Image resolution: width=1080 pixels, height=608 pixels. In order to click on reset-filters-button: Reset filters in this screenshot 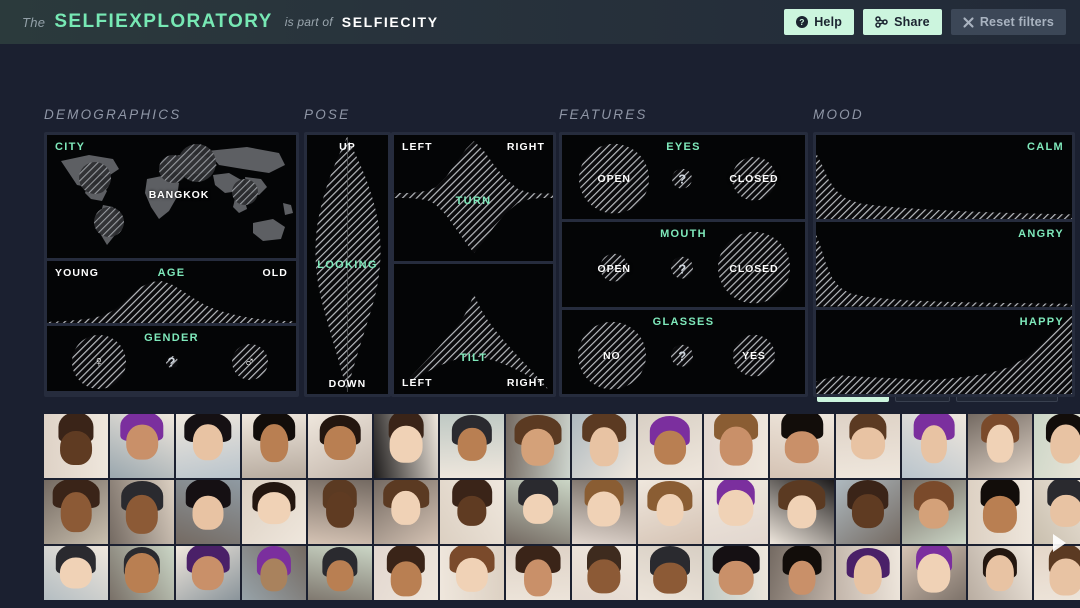, I will do `click(1008, 22)`.